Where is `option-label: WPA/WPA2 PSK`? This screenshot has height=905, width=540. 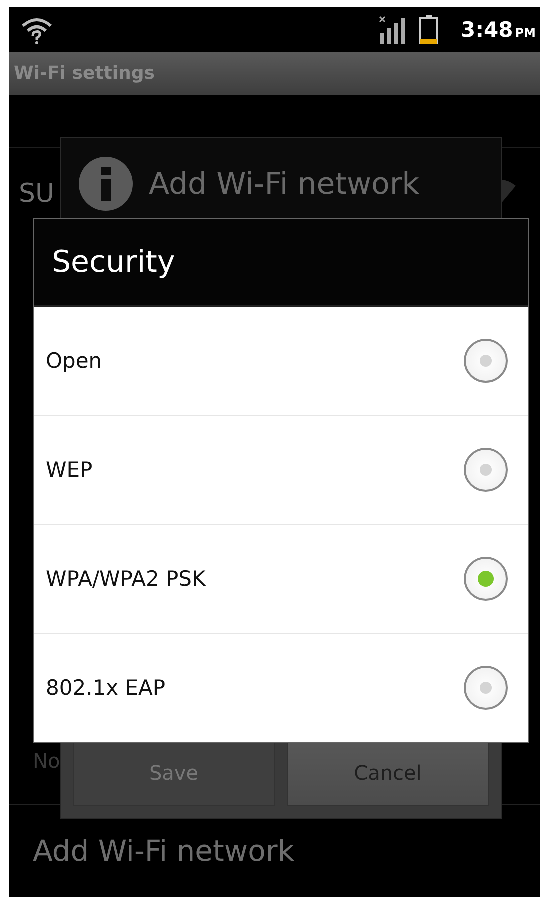
option-label: WPA/WPA2 PSK is located at coordinates (126, 579).